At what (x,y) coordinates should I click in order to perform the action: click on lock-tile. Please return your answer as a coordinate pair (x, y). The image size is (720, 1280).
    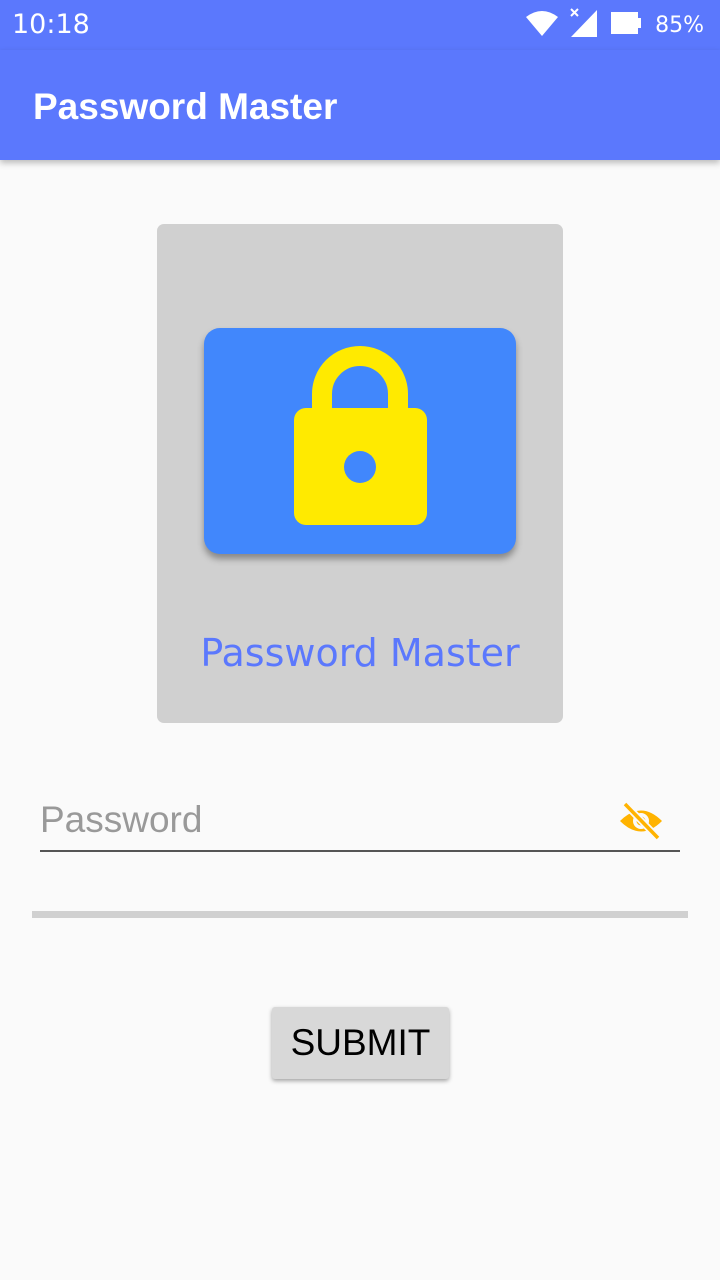
    Looking at the image, I should click on (360, 441).